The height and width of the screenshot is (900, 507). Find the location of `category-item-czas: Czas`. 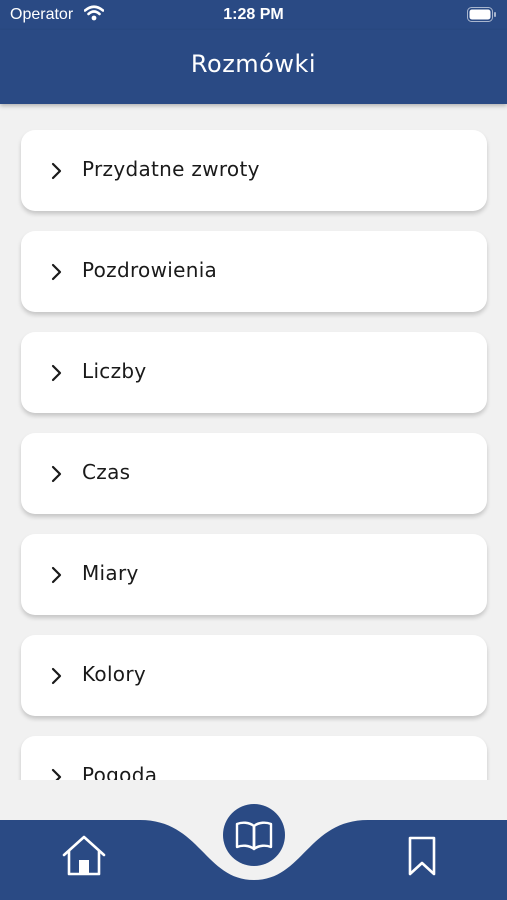

category-item-czas: Czas is located at coordinates (254, 473).